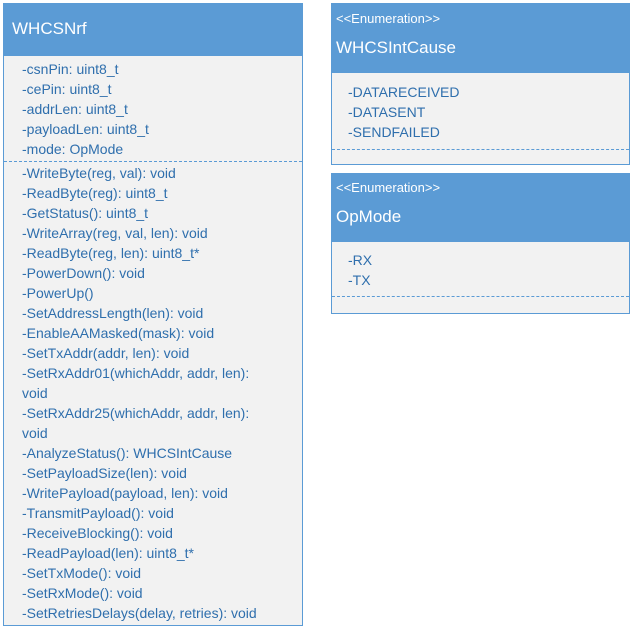 Image resolution: width=635 pixels, height=632 pixels. I want to click on operation: -TransmitPayload(): void, so click(98, 513).